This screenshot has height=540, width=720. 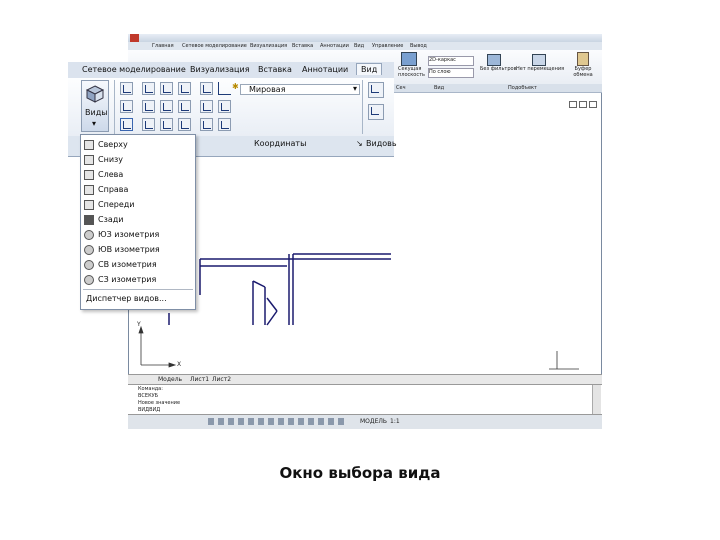 What do you see at coordinates (89, 220) in the screenshot?
I see `view-back-icon` at bounding box center [89, 220].